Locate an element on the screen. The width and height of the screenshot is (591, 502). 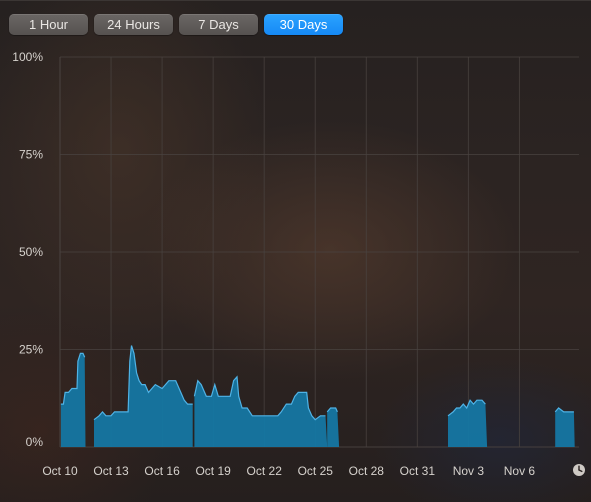
x-tick-label: Oct 16 is located at coordinates (162, 471).